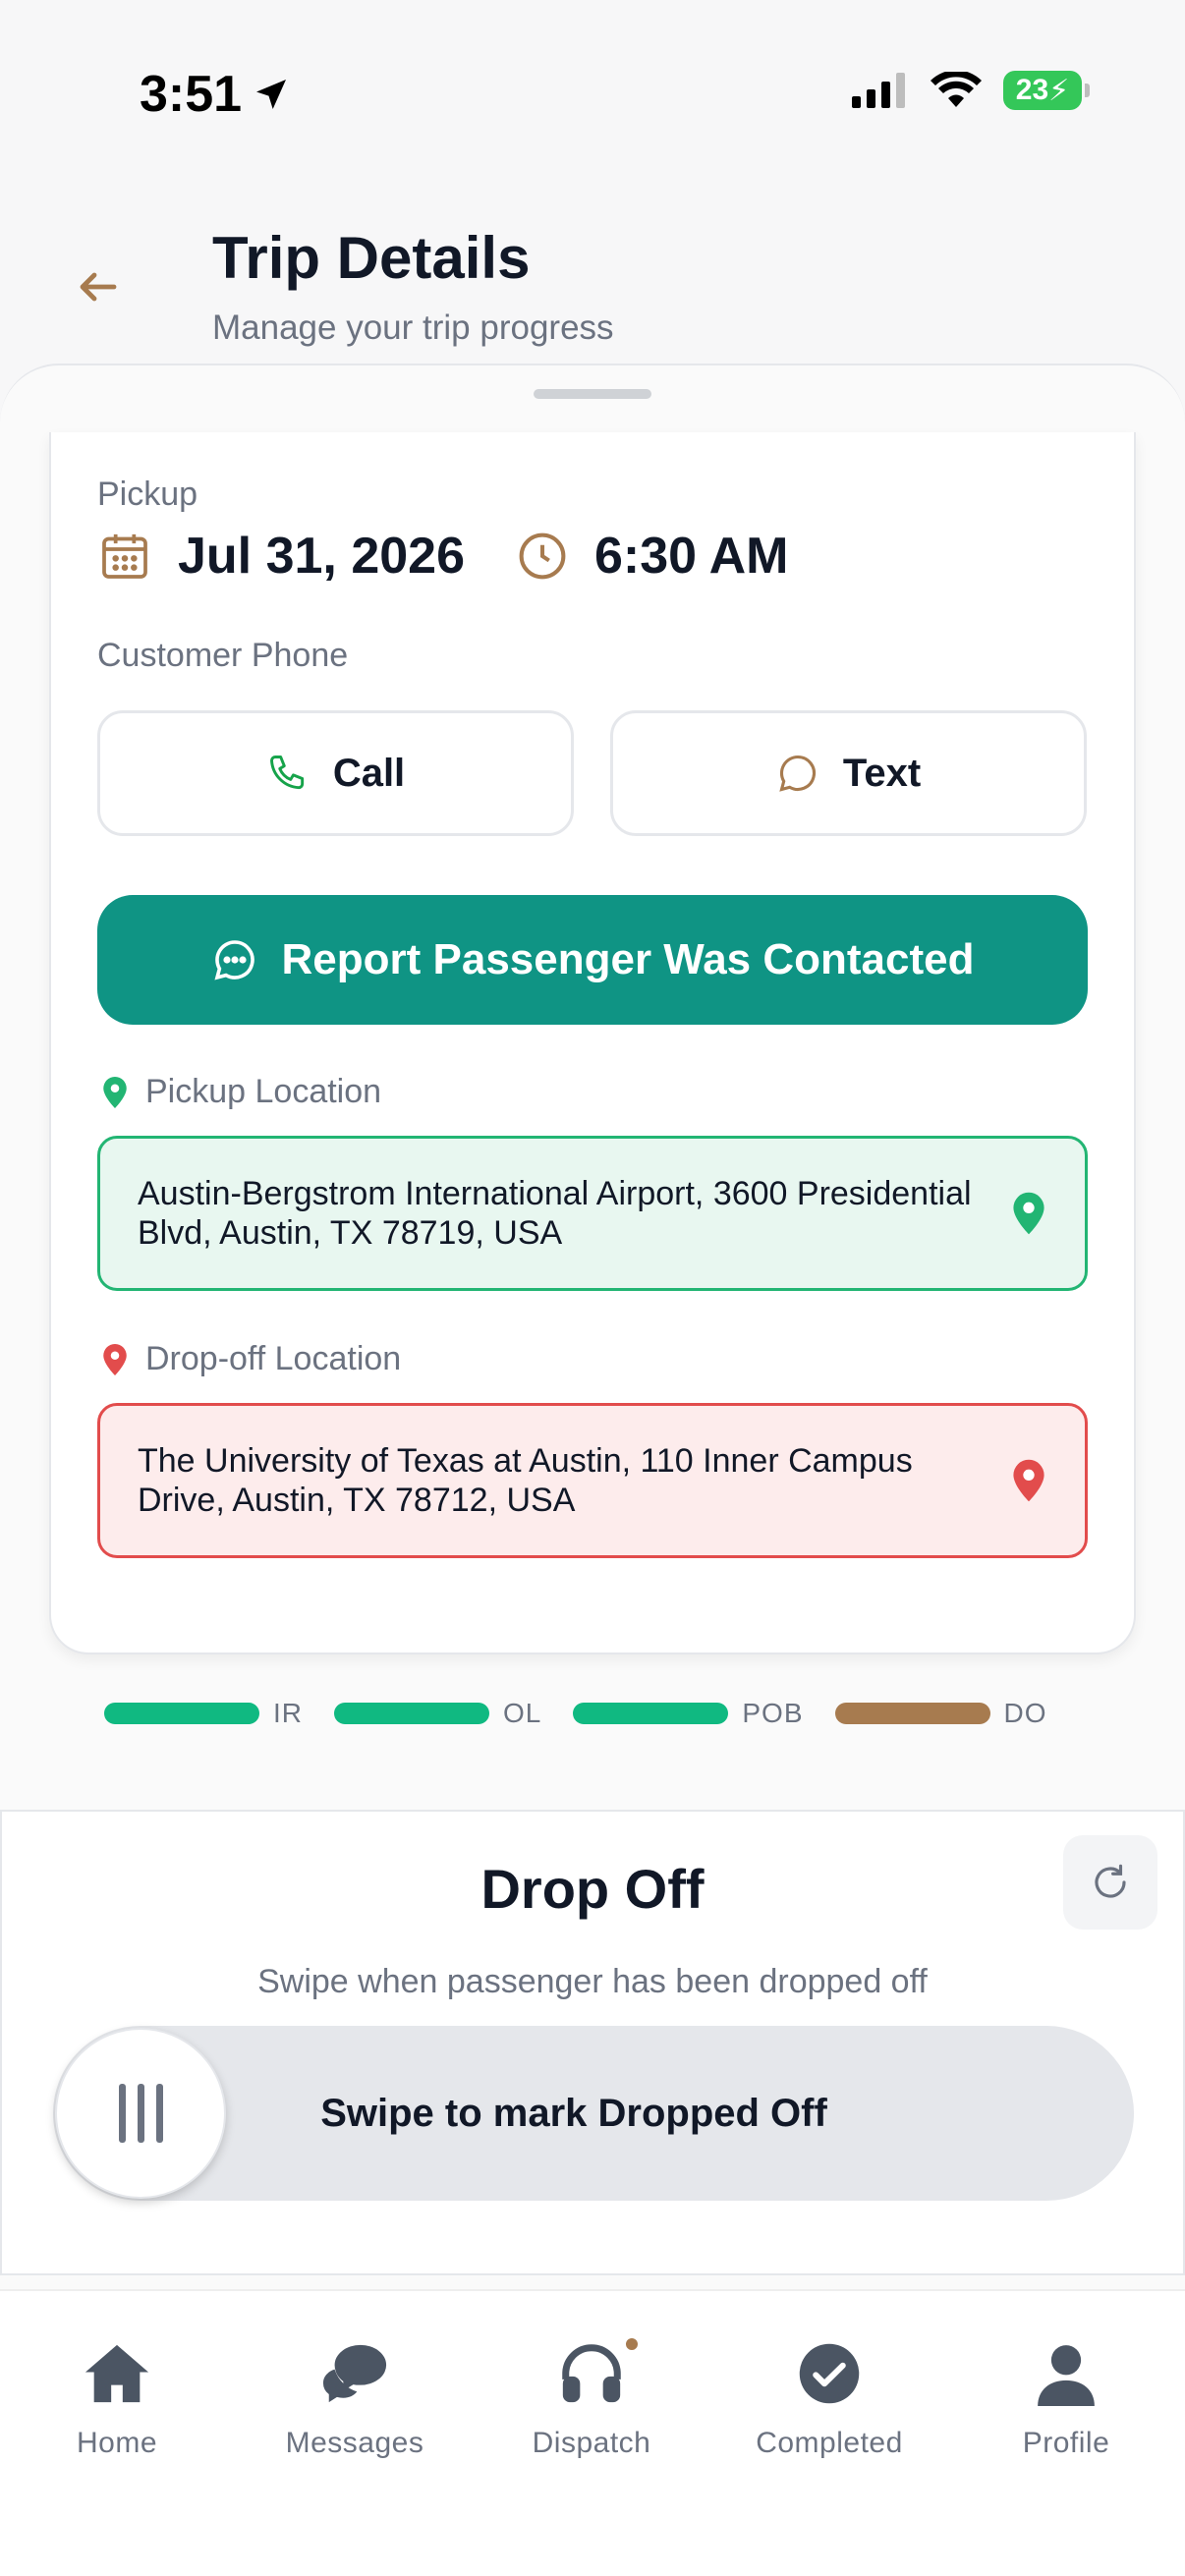  I want to click on tab-profile: Profile, so click(1066, 2397).